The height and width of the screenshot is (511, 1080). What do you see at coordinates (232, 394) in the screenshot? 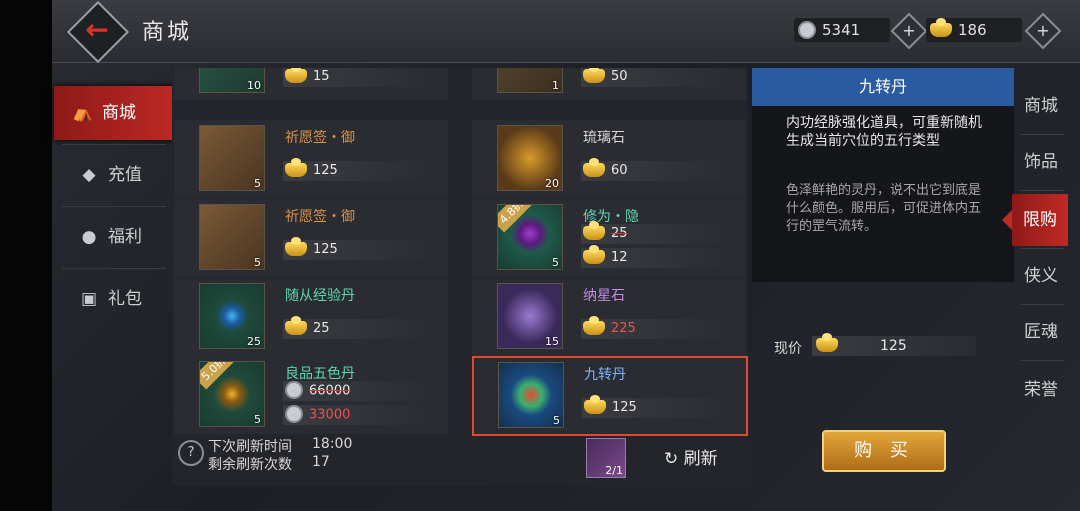
I see `five-color-pill-icon: 5.0折 5` at bounding box center [232, 394].